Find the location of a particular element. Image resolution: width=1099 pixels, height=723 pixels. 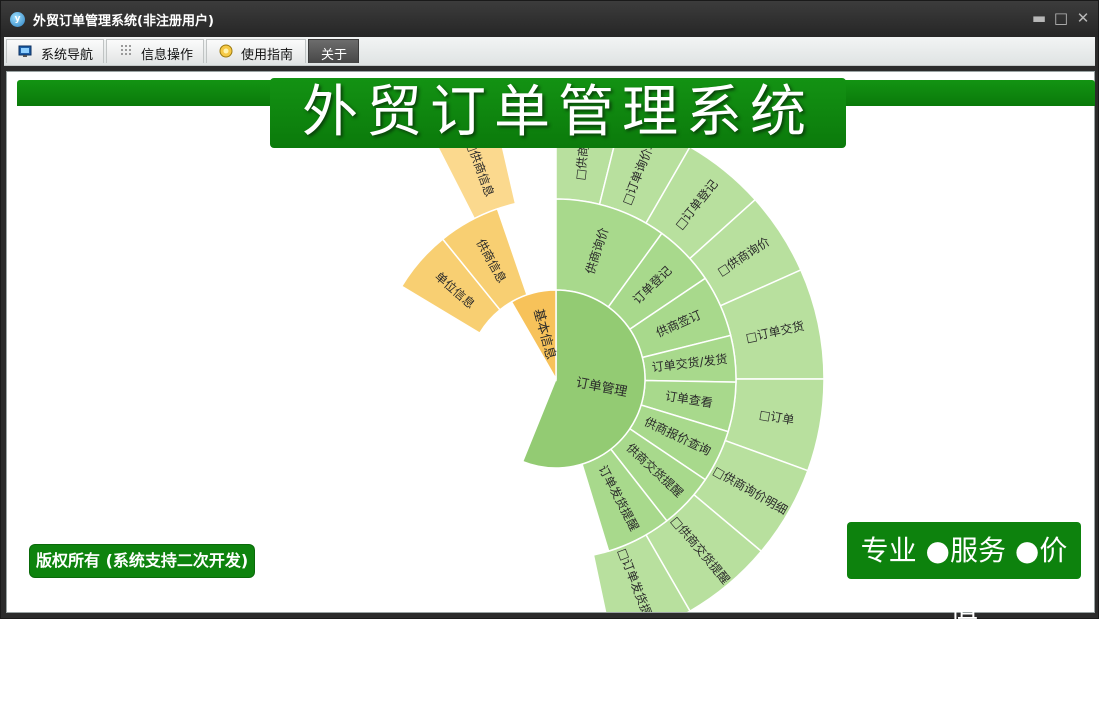

menu-bar: 系统导航 信息操作 使用指南 关于 is located at coordinates (549, 51).